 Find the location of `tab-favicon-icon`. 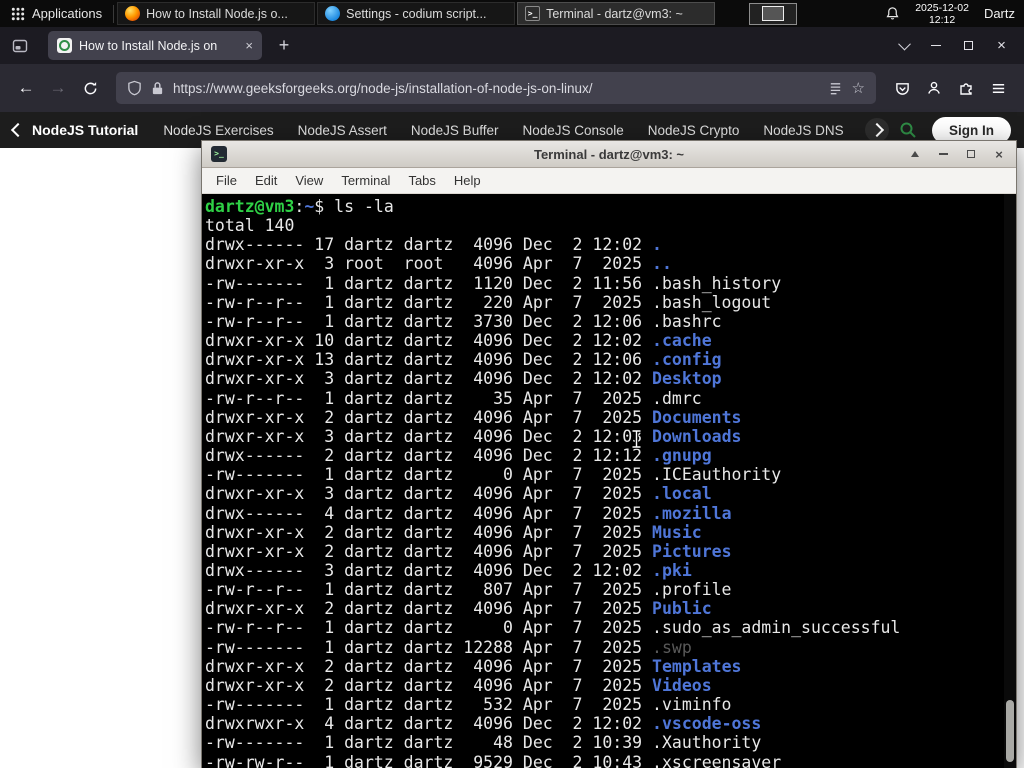

tab-favicon-icon is located at coordinates (64, 45).